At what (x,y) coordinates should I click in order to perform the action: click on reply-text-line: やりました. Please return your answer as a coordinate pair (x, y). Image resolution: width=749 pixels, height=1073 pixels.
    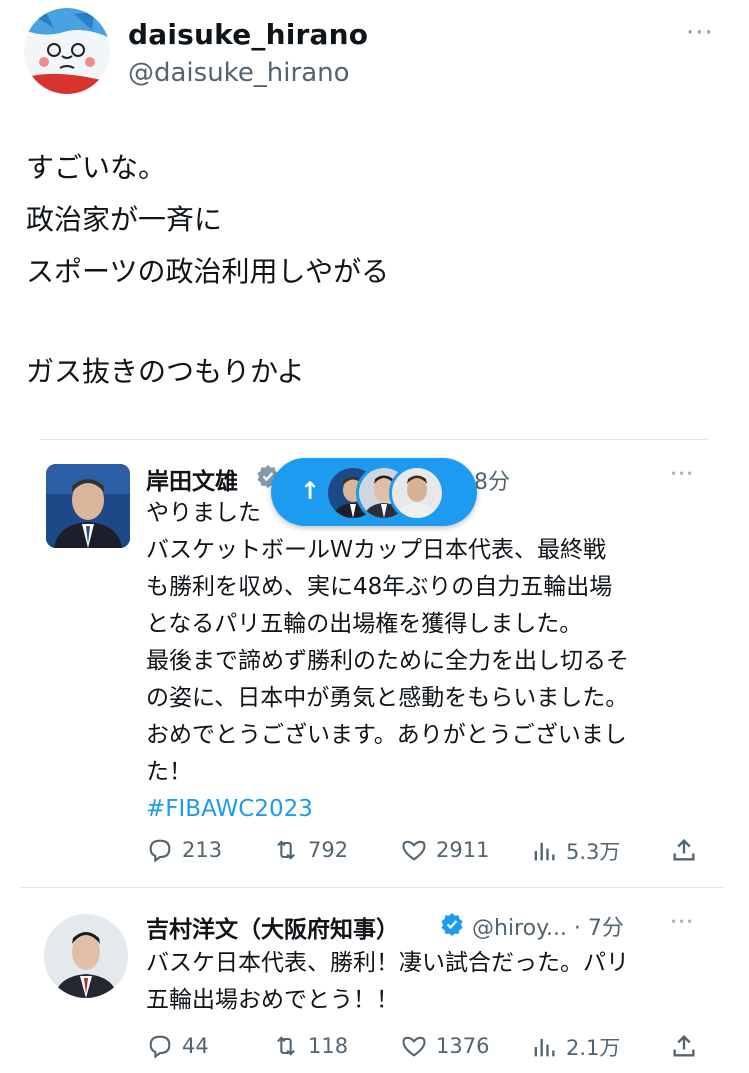
    Looking at the image, I should click on (203, 513).